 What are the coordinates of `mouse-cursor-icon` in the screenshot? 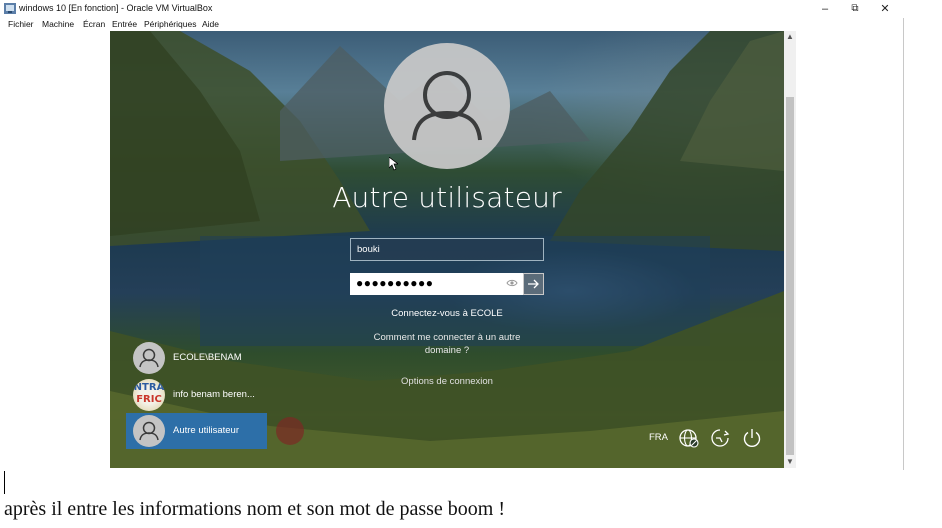 It's located at (393, 164).